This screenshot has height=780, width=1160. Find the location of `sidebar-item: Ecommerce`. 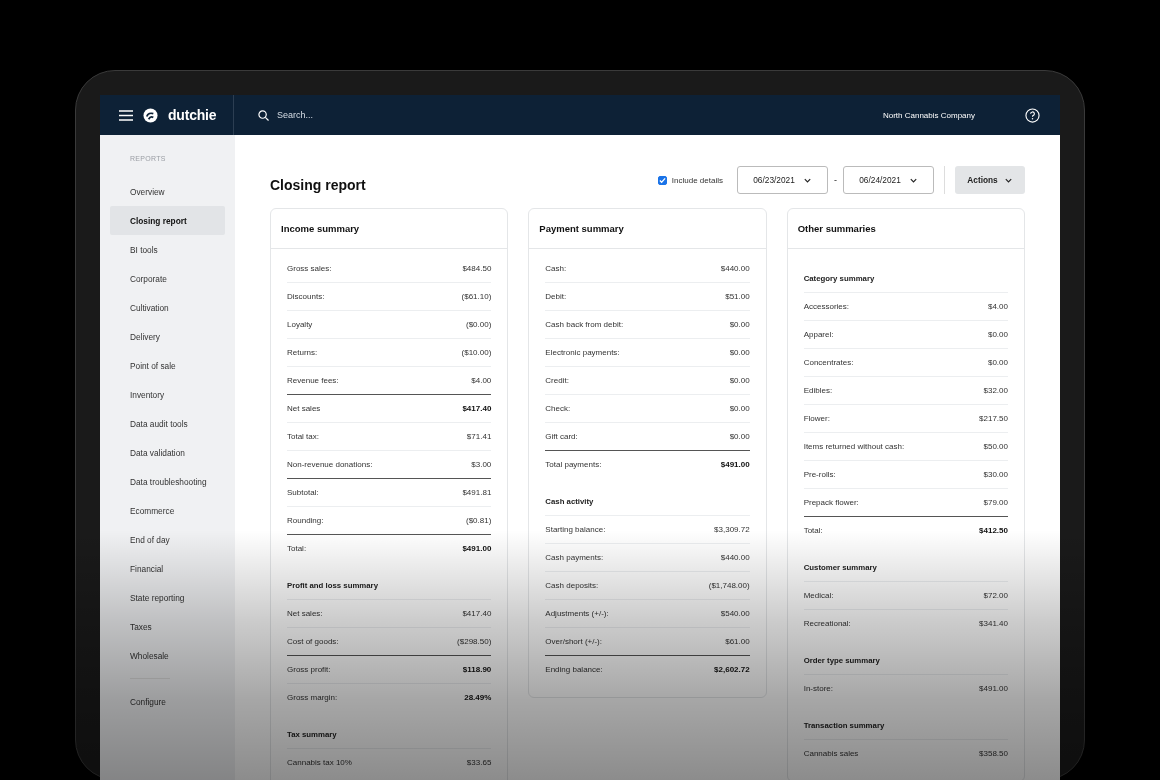

sidebar-item: Ecommerce is located at coordinates (167, 510).